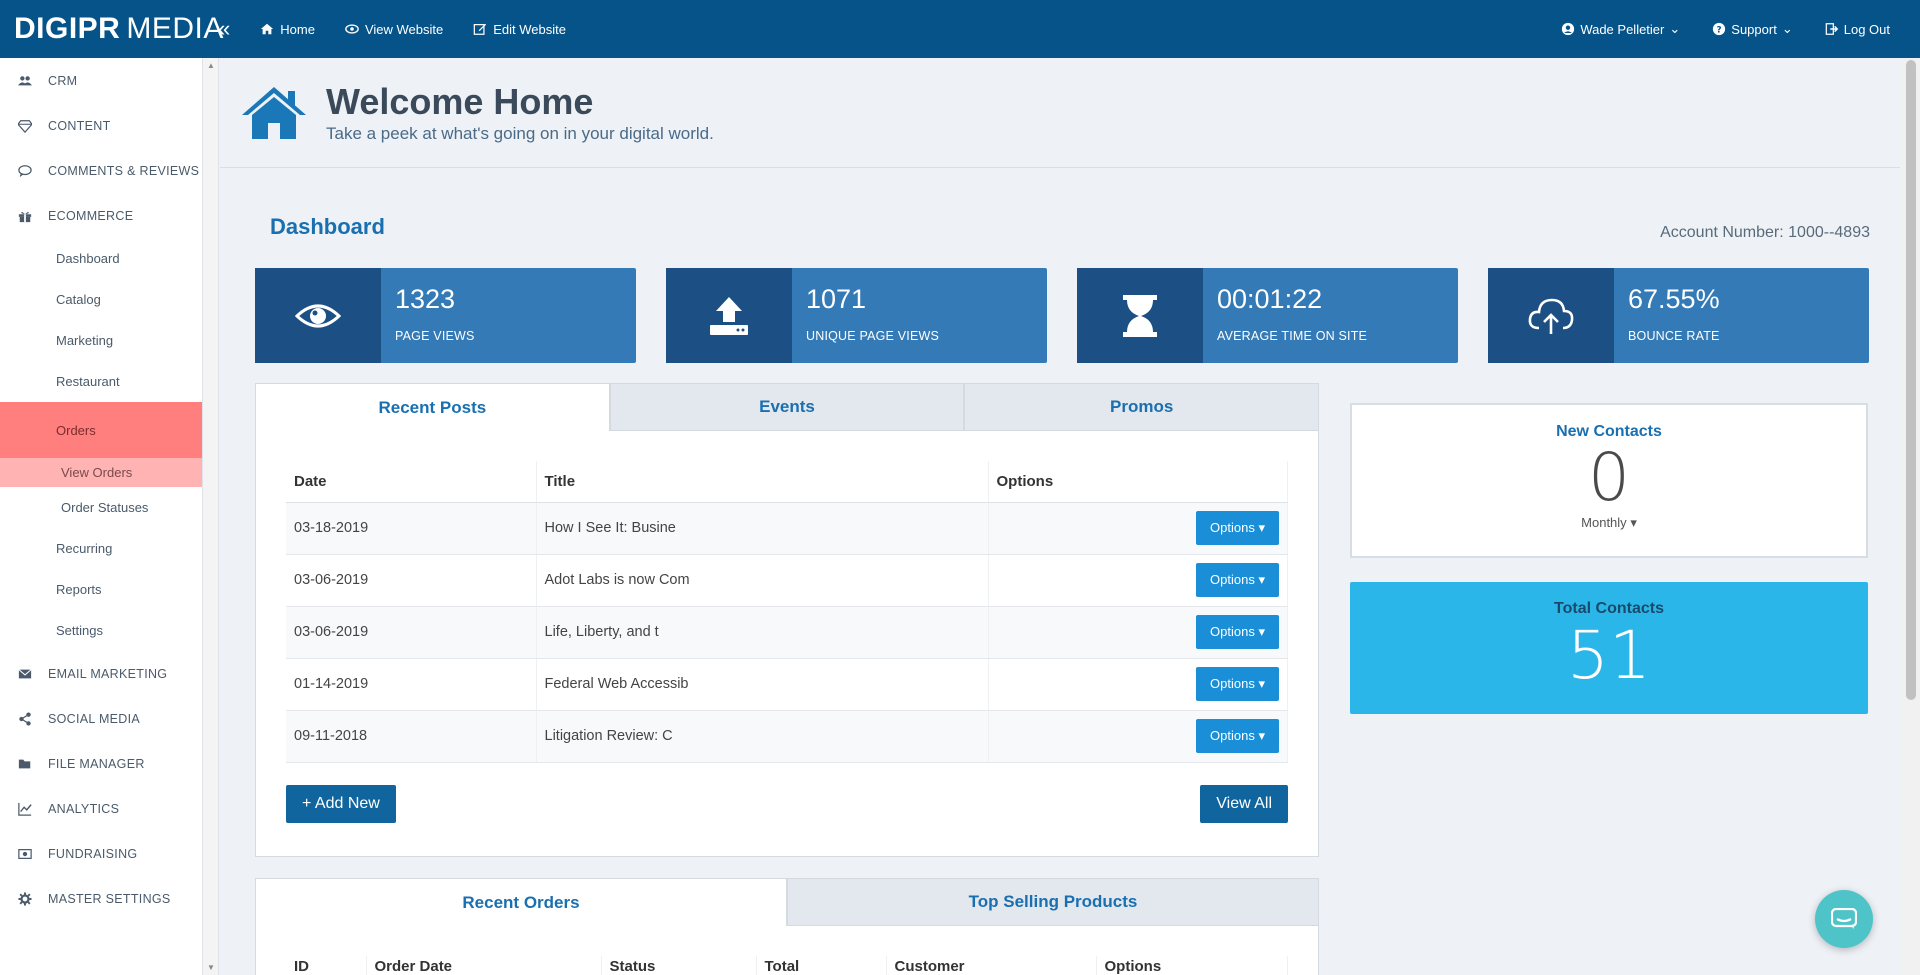 This screenshot has width=1920, height=975. What do you see at coordinates (211, 967) in the screenshot?
I see `scroll-down-icon: ▼` at bounding box center [211, 967].